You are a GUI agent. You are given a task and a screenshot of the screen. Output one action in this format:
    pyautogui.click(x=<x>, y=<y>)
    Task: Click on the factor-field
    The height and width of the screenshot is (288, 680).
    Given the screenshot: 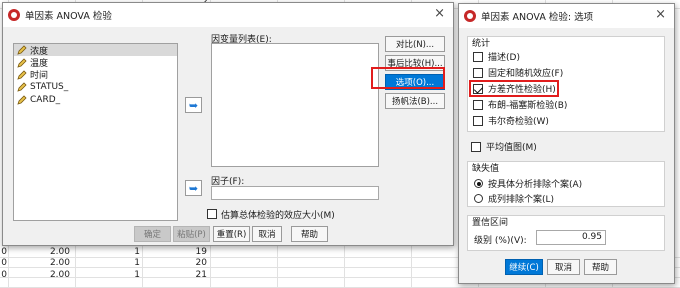 What is the action you would take?
    pyautogui.click(x=295, y=193)
    